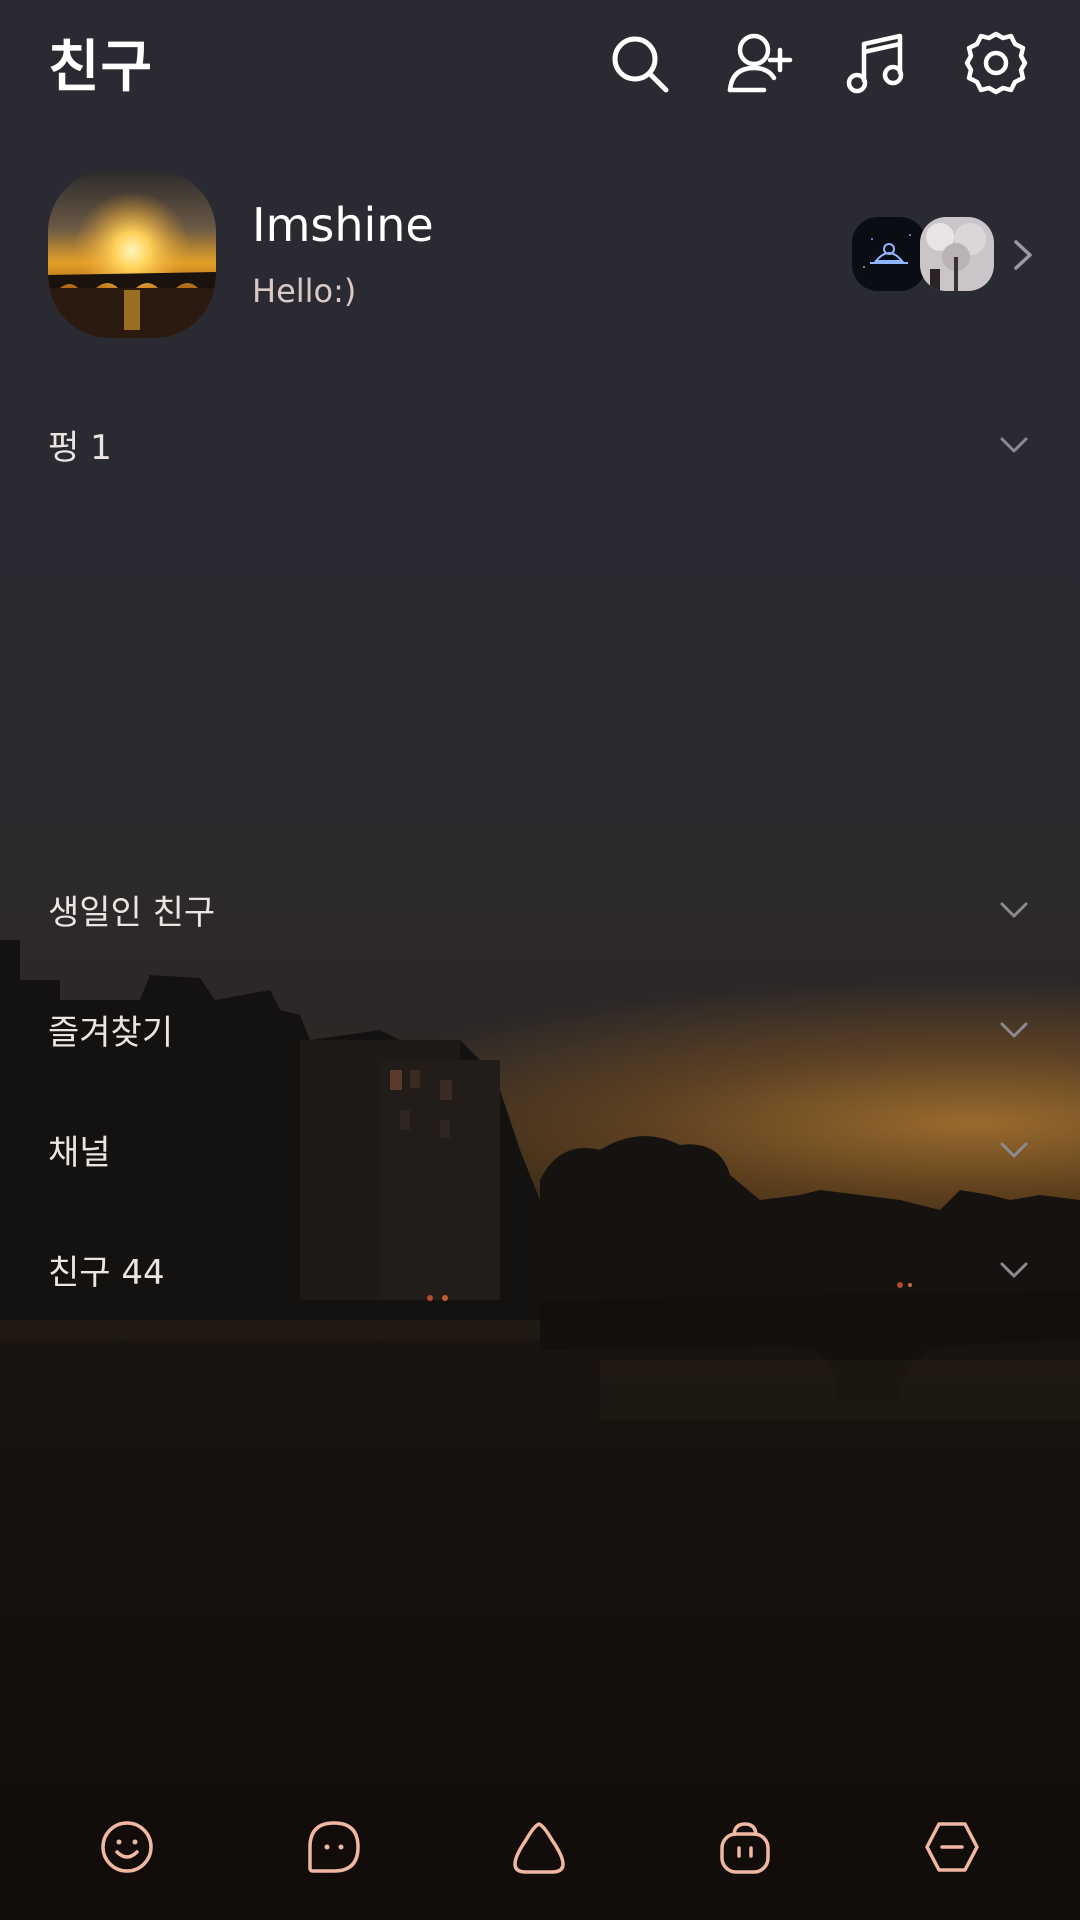 This screenshot has width=1080, height=1920. Describe the element at coordinates (996, 63) in the screenshot. I see `settings-icon` at that location.